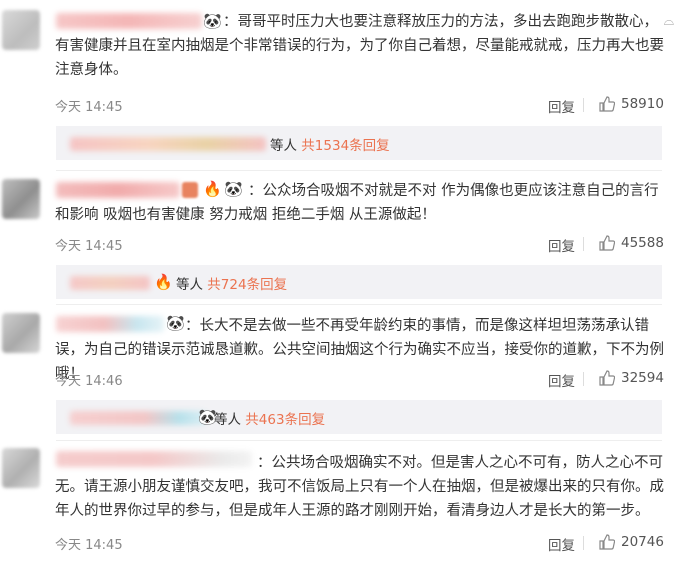 The image size is (680, 565). What do you see at coordinates (345, 146) in the screenshot?
I see `replies-count-link: 共1534条回复` at bounding box center [345, 146].